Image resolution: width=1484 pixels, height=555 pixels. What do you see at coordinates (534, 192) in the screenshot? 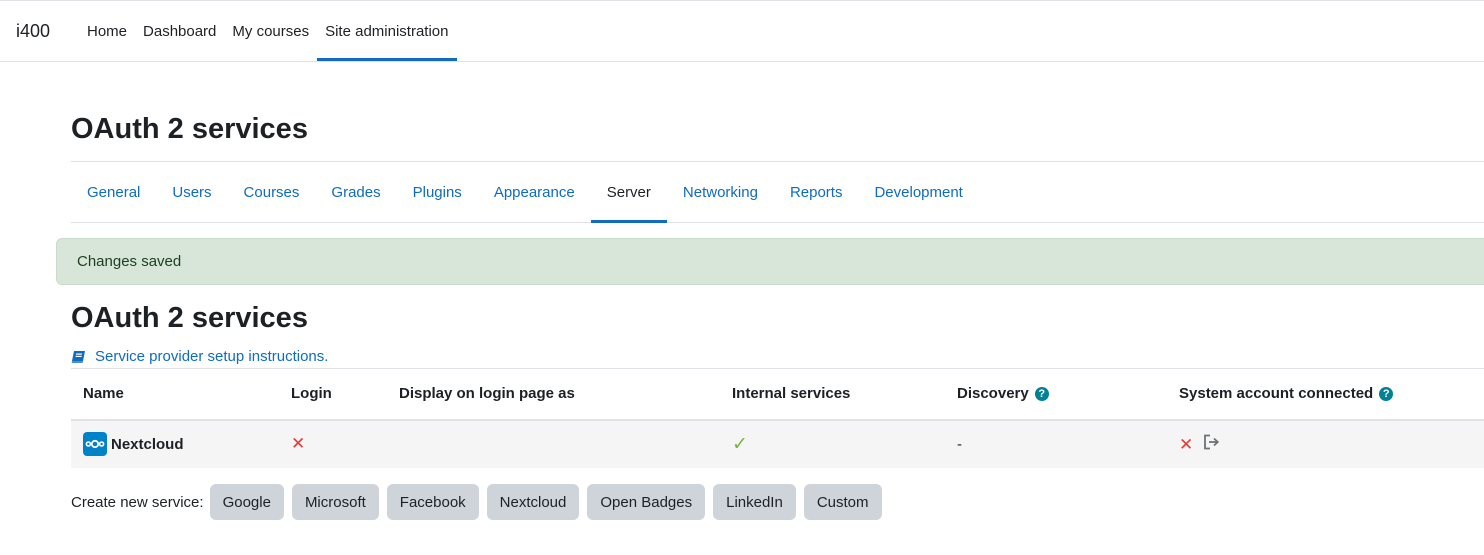
I see `tab-appearance: Appearance` at bounding box center [534, 192].